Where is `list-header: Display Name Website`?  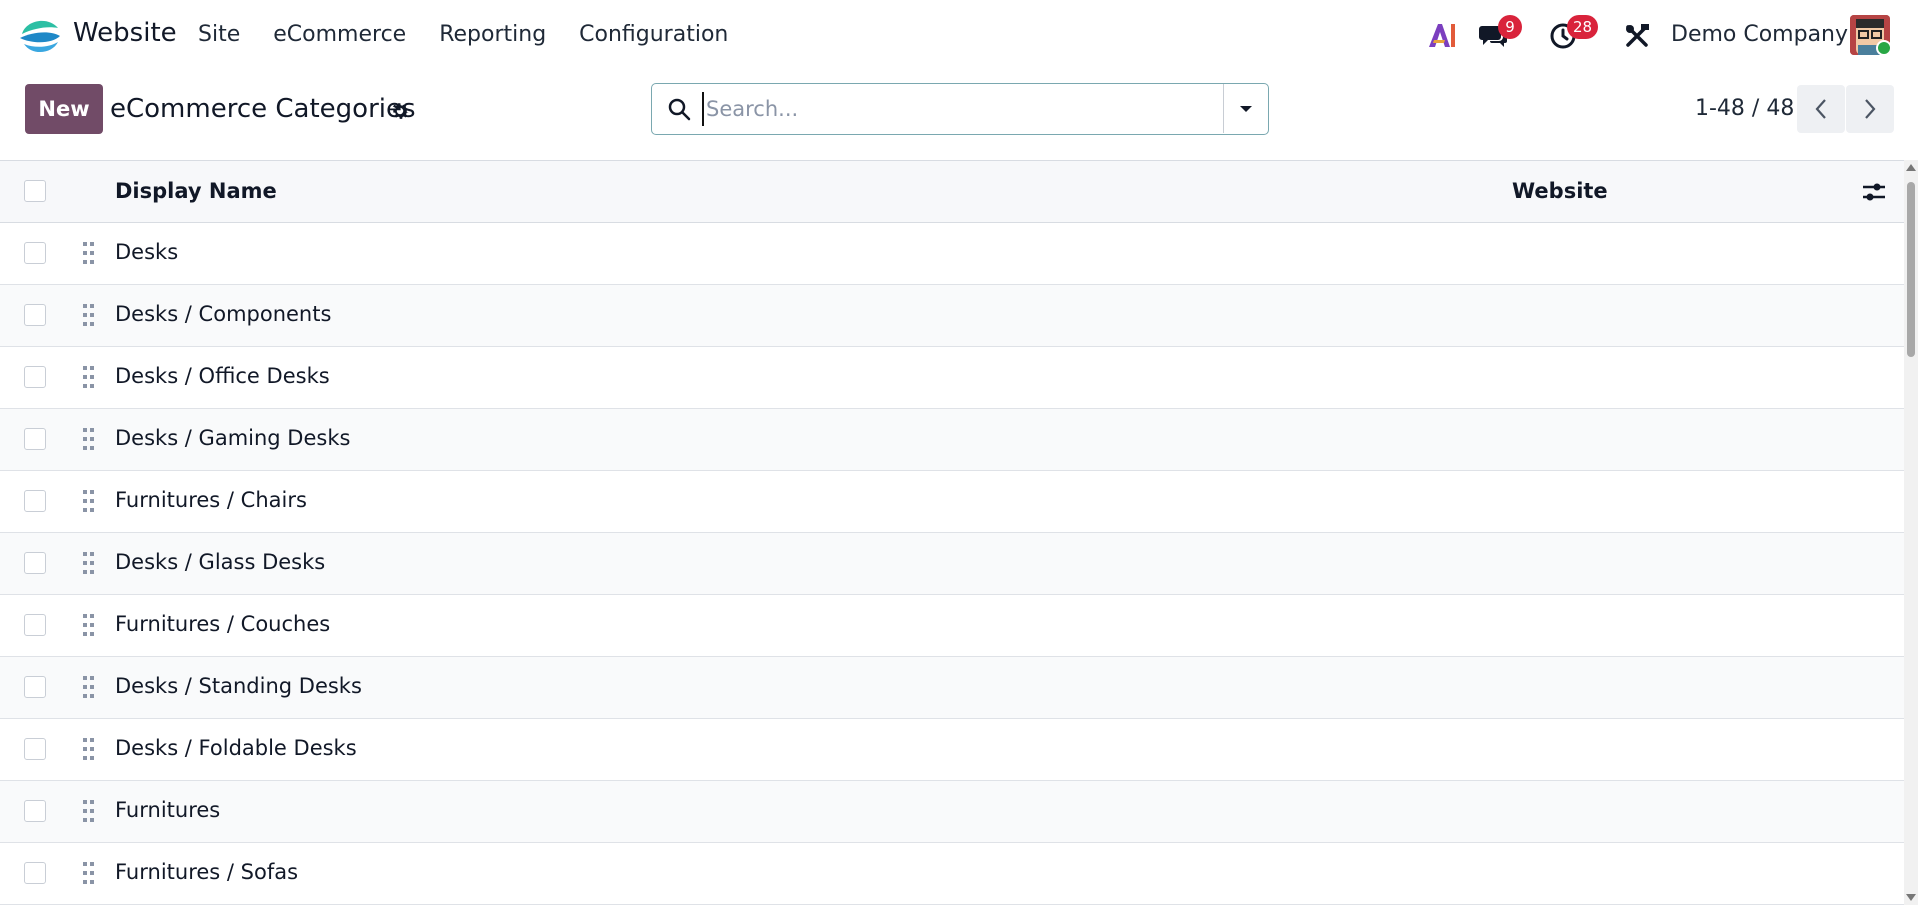 list-header: Display Name Website is located at coordinates (952, 192).